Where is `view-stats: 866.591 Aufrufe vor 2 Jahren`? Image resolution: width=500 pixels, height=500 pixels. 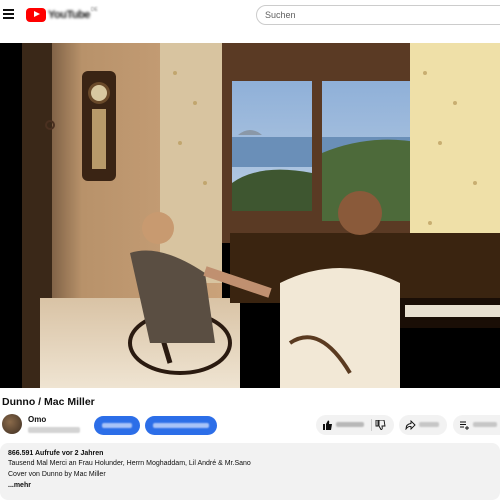 view-stats: 866.591 Aufrufe vor 2 Jahren is located at coordinates (56, 453).